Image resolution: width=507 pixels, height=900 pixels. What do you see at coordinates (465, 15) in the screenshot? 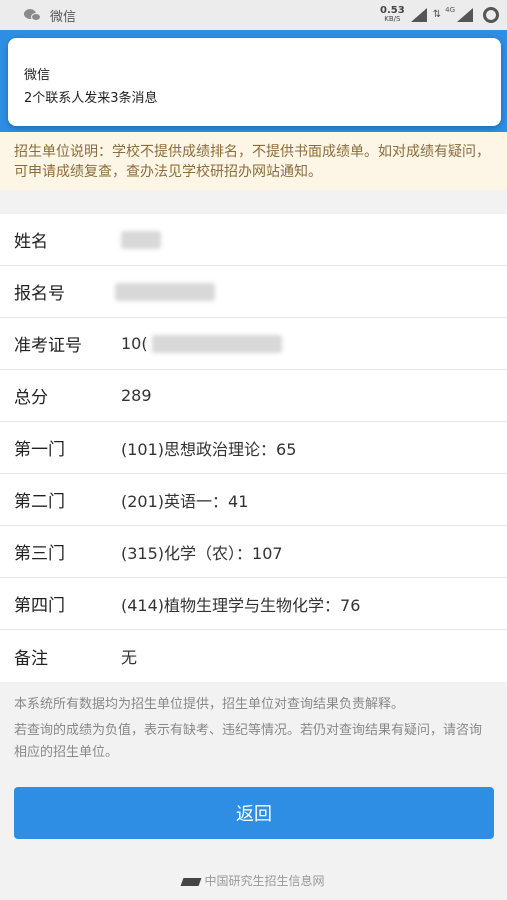
I see `cell-signal-icon` at bounding box center [465, 15].